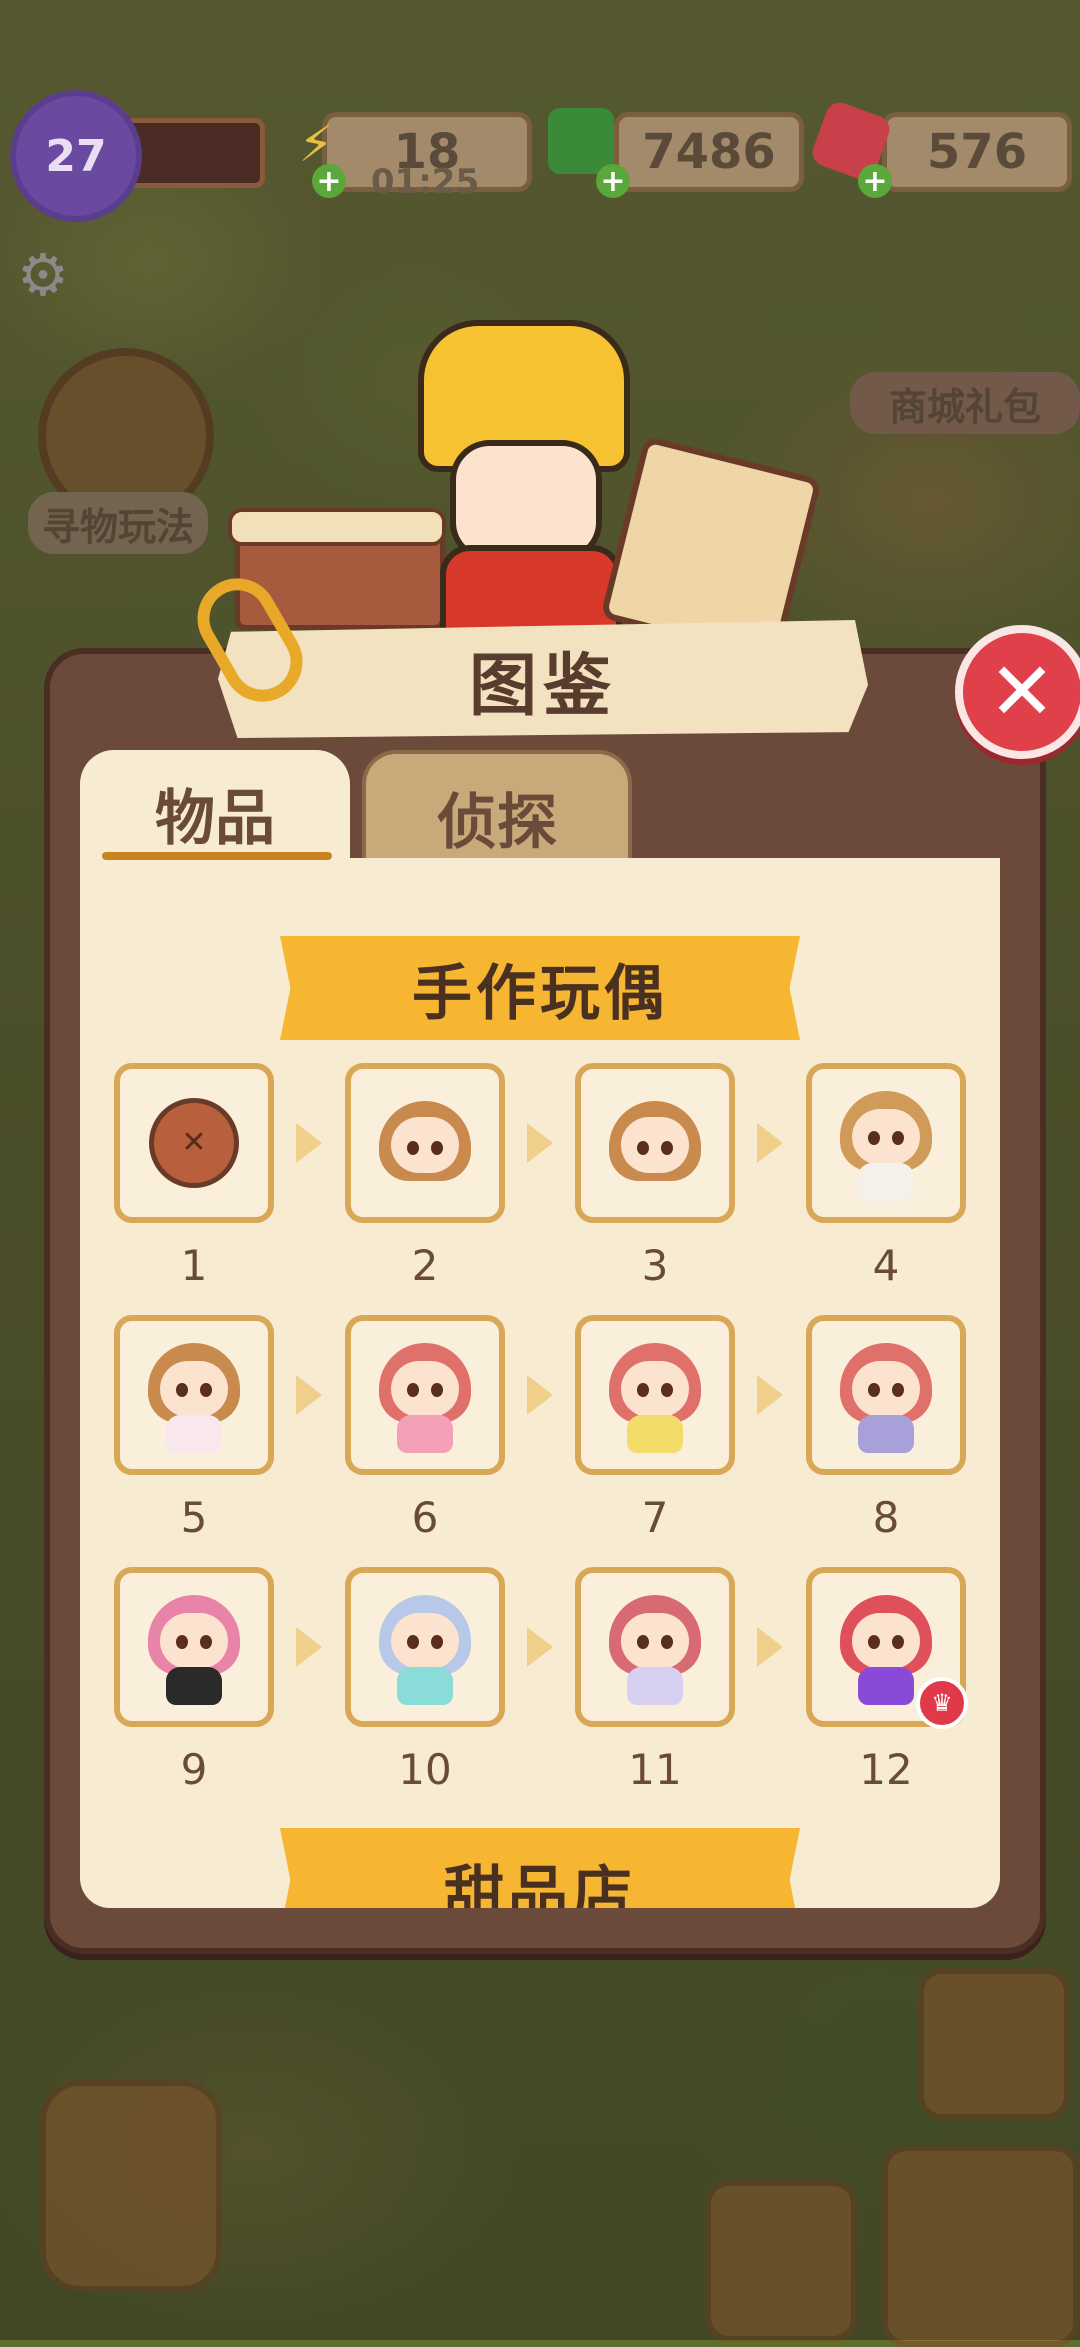 Image resolution: width=1080 pixels, height=2347 pixels. Describe the element at coordinates (215, 819) in the screenshot. I see `tab-items-label: 物品` at that location.